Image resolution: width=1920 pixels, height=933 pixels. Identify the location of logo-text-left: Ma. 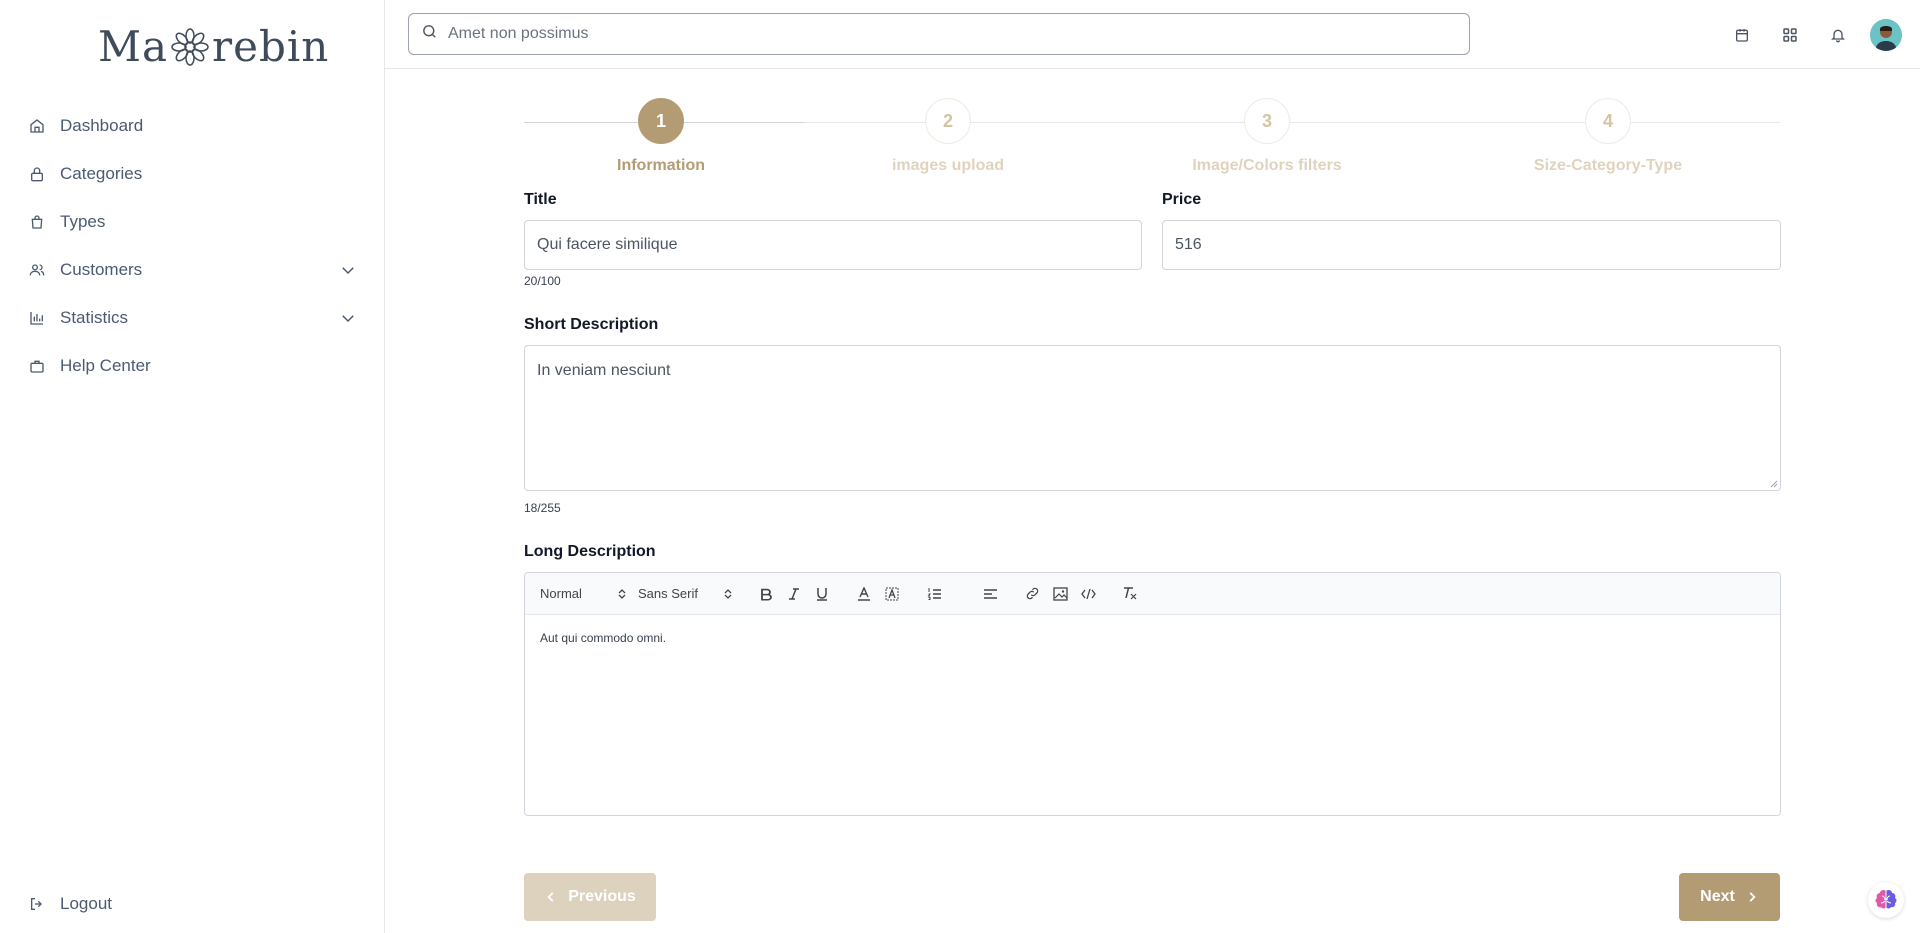
(133, 46).